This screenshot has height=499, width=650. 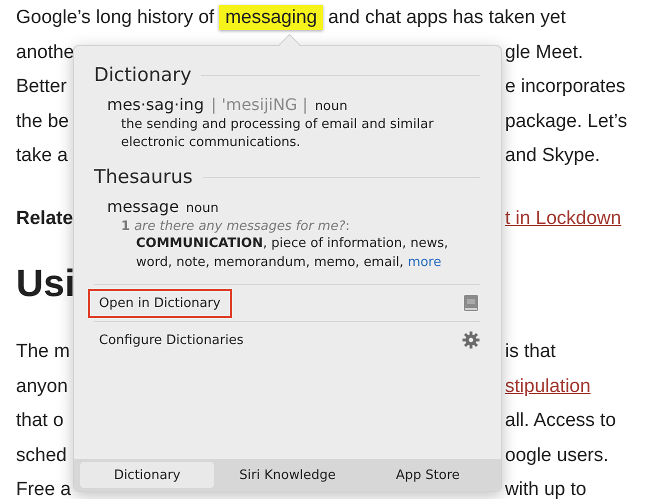 I want to click on article-text: the be, so click(x=42, y=121).